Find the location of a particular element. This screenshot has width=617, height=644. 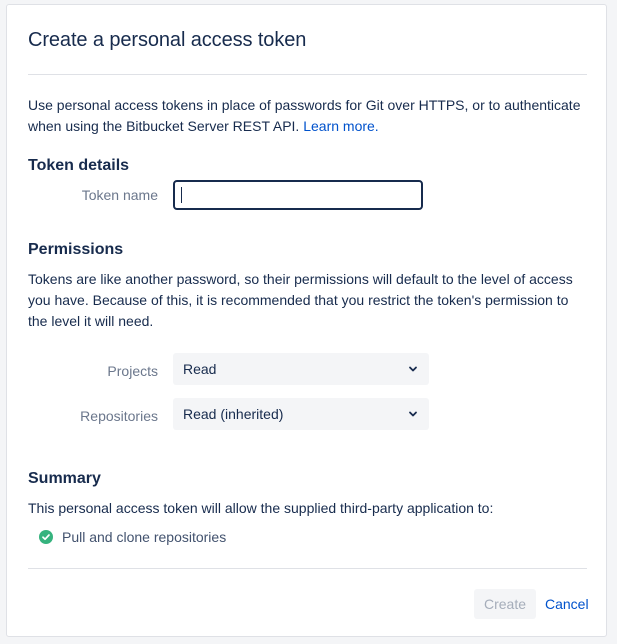

learn-more-link: Learn more. is located at coordinates (340, 126).